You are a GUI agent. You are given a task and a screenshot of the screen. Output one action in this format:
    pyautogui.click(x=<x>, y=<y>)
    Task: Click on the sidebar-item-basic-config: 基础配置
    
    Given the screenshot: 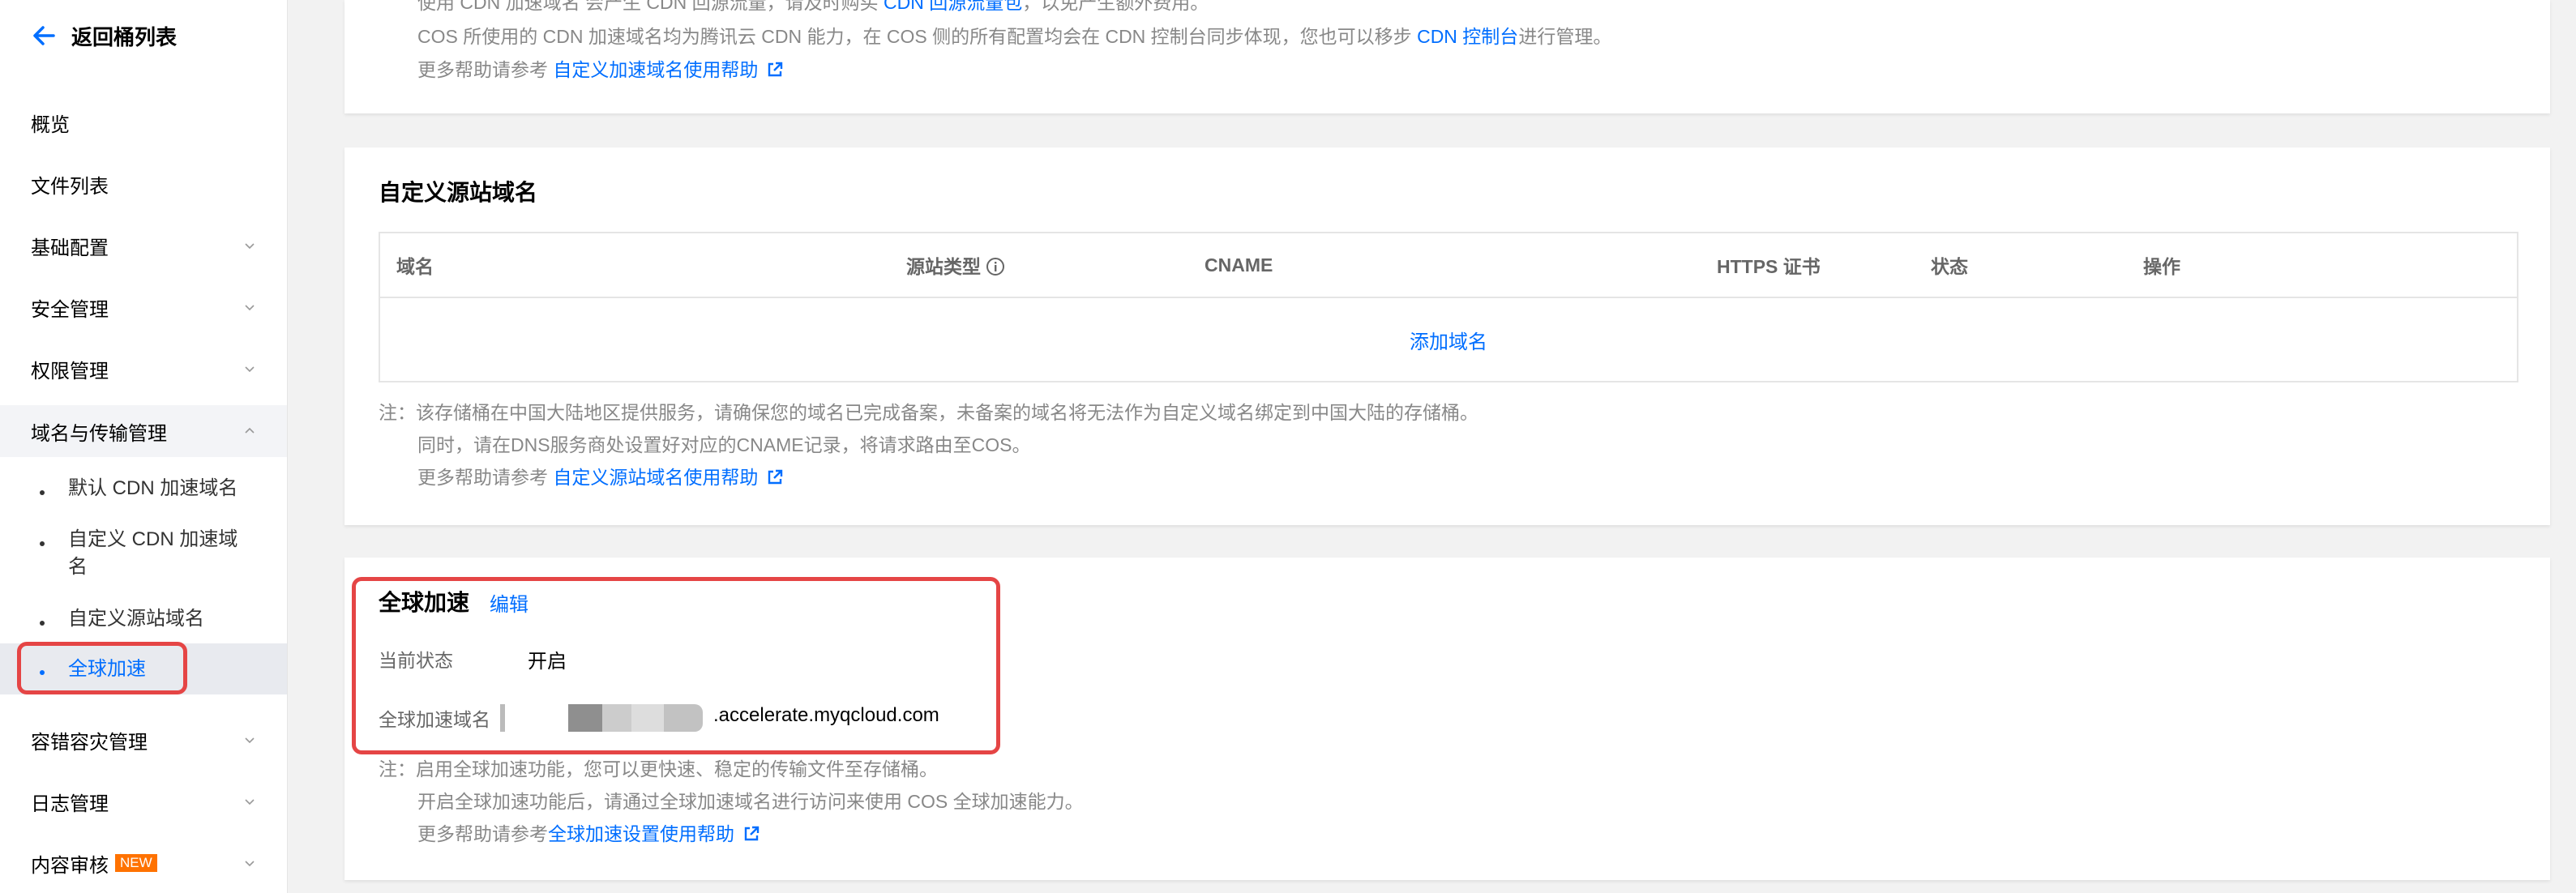 What is the action you would take?
    pyautogui.click(x=143, y=245)
    